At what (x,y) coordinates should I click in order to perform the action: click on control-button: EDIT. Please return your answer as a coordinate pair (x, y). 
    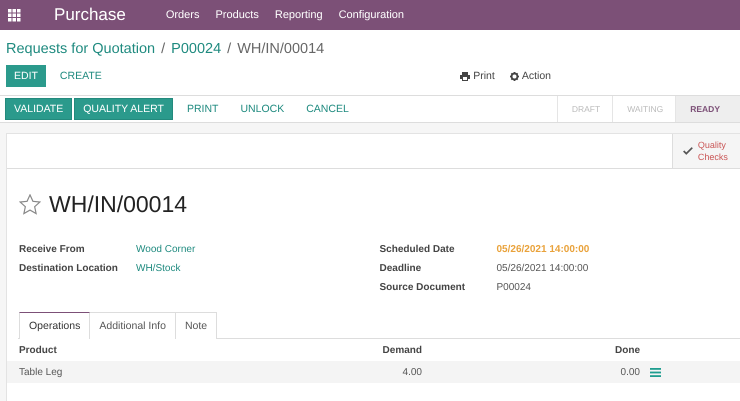
    Looking at the image, I should click on (26, 76).